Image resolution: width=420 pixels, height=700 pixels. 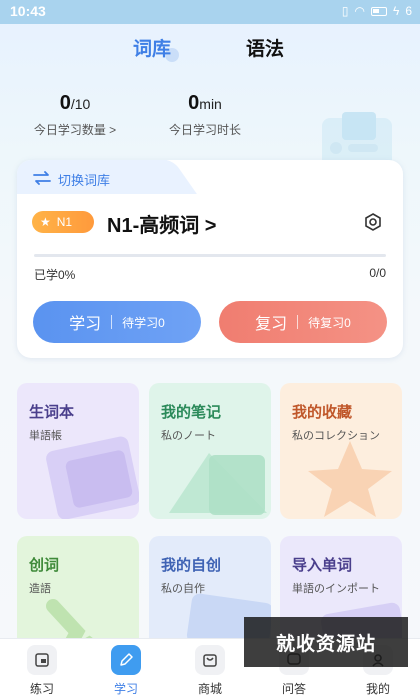 I want to click on nav-label: 商城, so click(x=209, y=689).